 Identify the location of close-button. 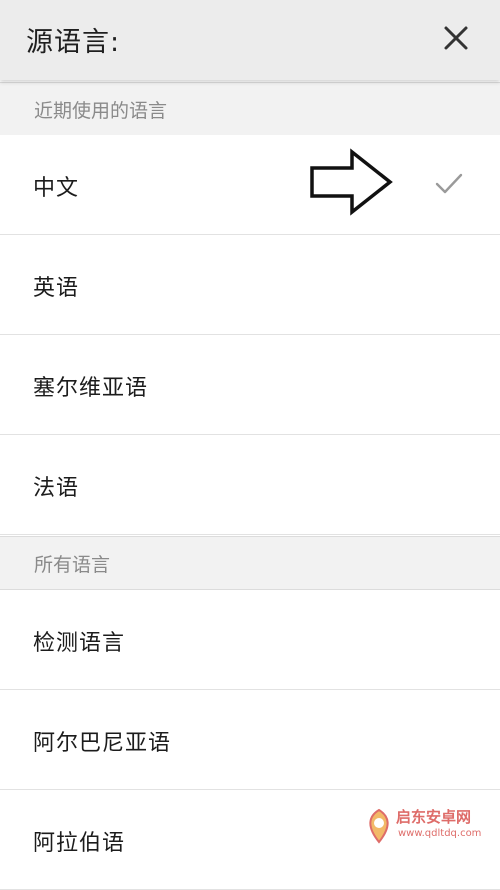
(456, 38).